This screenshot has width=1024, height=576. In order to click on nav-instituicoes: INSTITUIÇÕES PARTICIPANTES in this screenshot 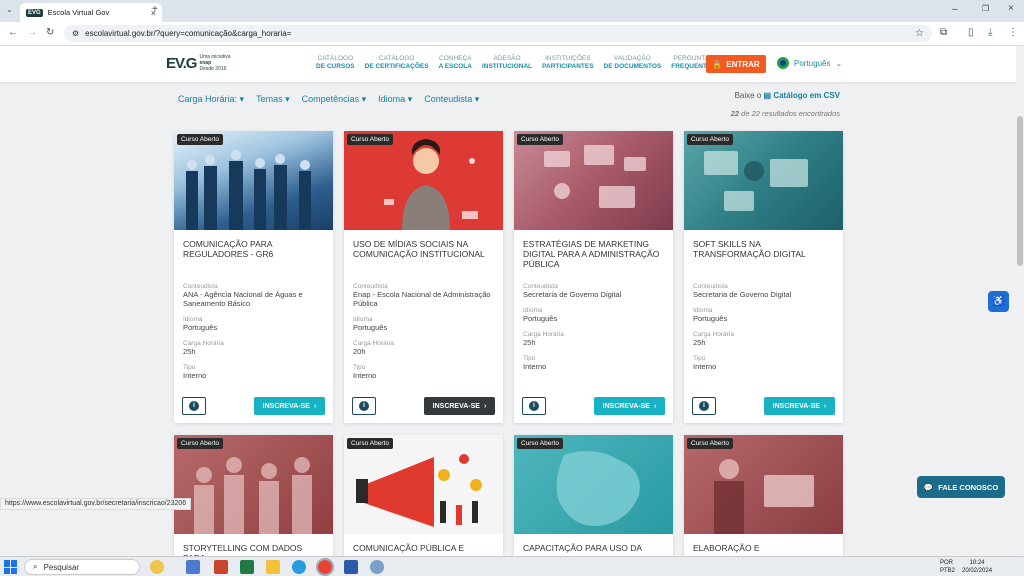, I will do `click(567, 63)`.